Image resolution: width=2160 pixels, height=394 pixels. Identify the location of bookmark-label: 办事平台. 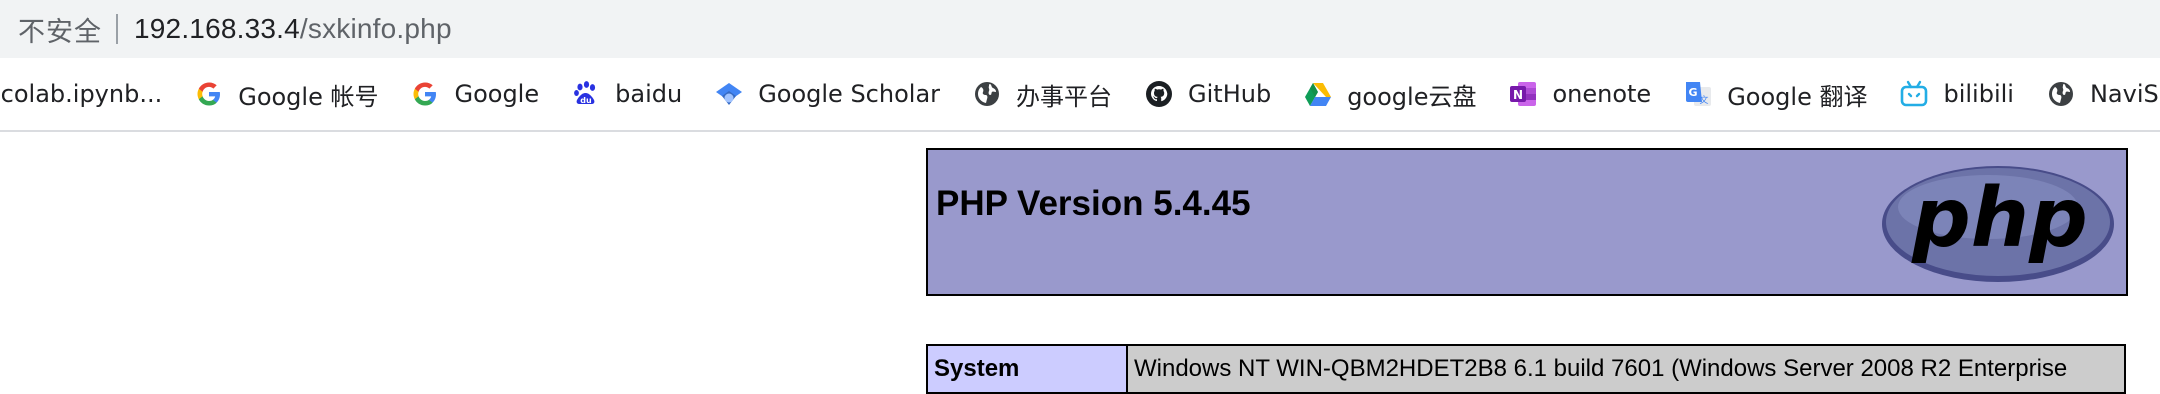
(1064, 96).